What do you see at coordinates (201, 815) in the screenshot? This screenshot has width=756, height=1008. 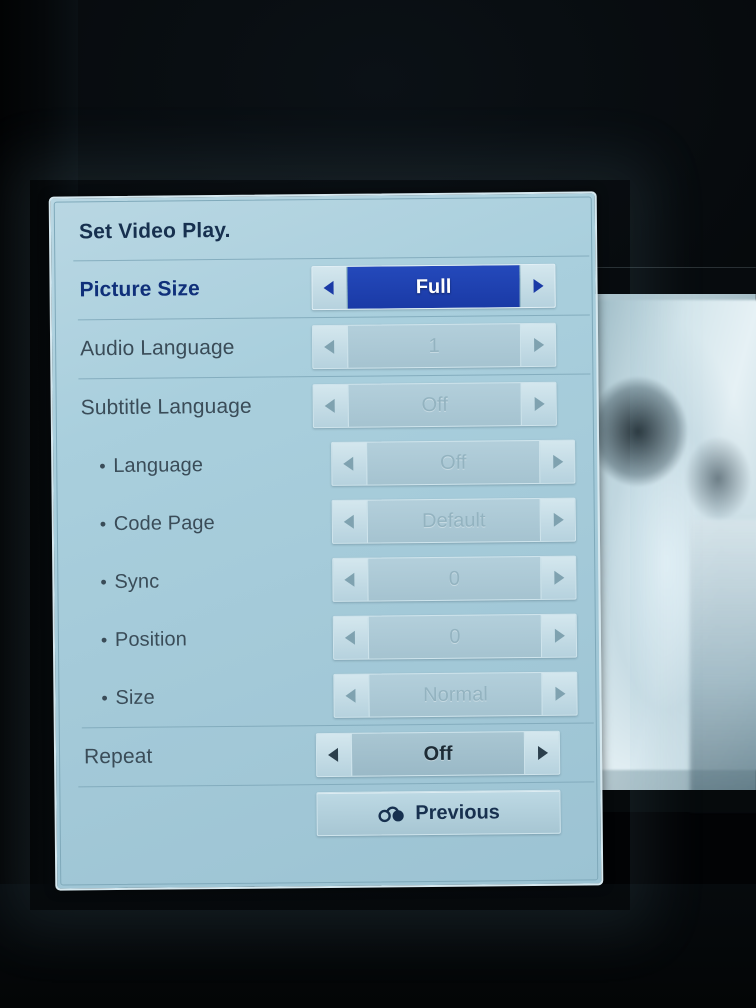 I see `footer-spacer` at bounding box center [201, 815].